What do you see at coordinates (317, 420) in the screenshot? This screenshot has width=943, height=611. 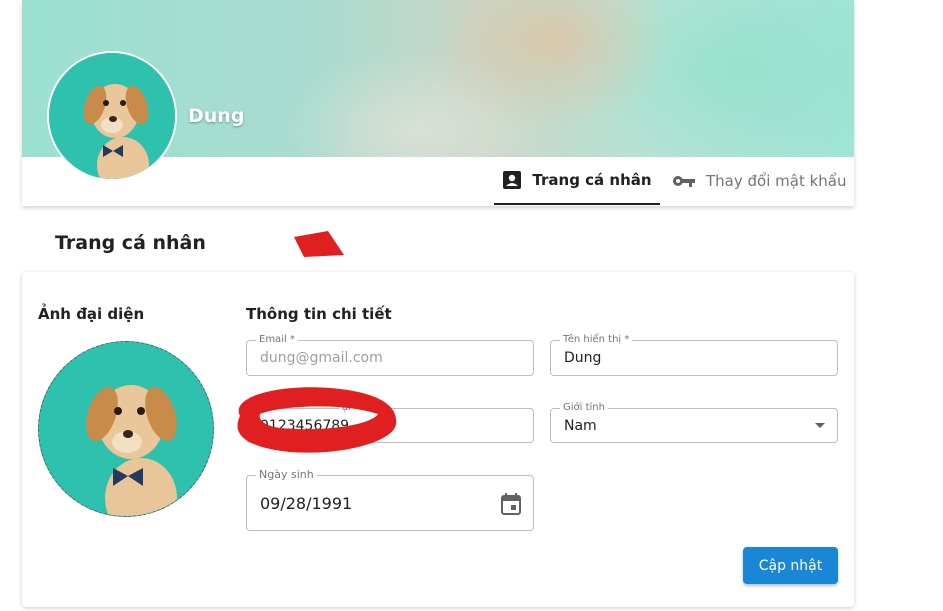 I see `redaction-scribble` at bounding box center [317, 420].